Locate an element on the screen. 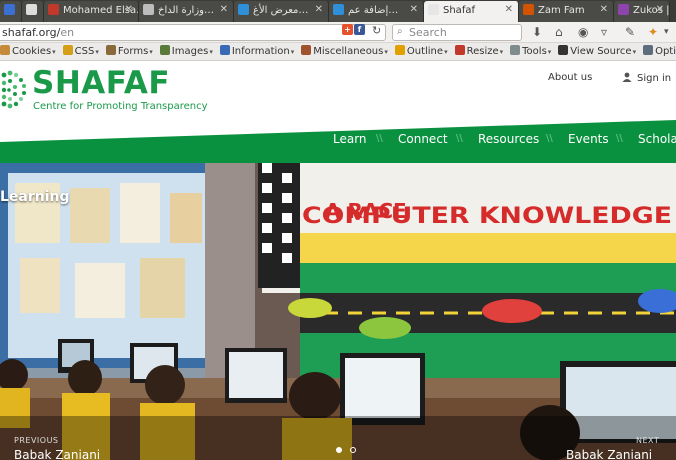 This screenshot has width=676, height=460. devtool-label: Options is located at coordinates (665, 51).